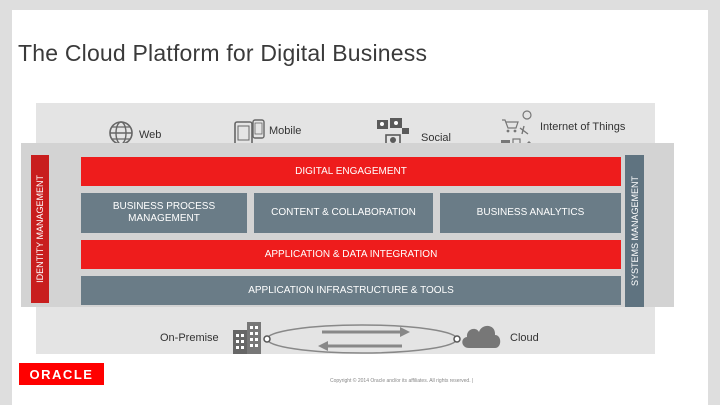 This screenshot has height=405, width=720. What do you see at coordinates (481, 337) in the screenshot?
I see `cloud-icon` at bounding box center [481, 337].